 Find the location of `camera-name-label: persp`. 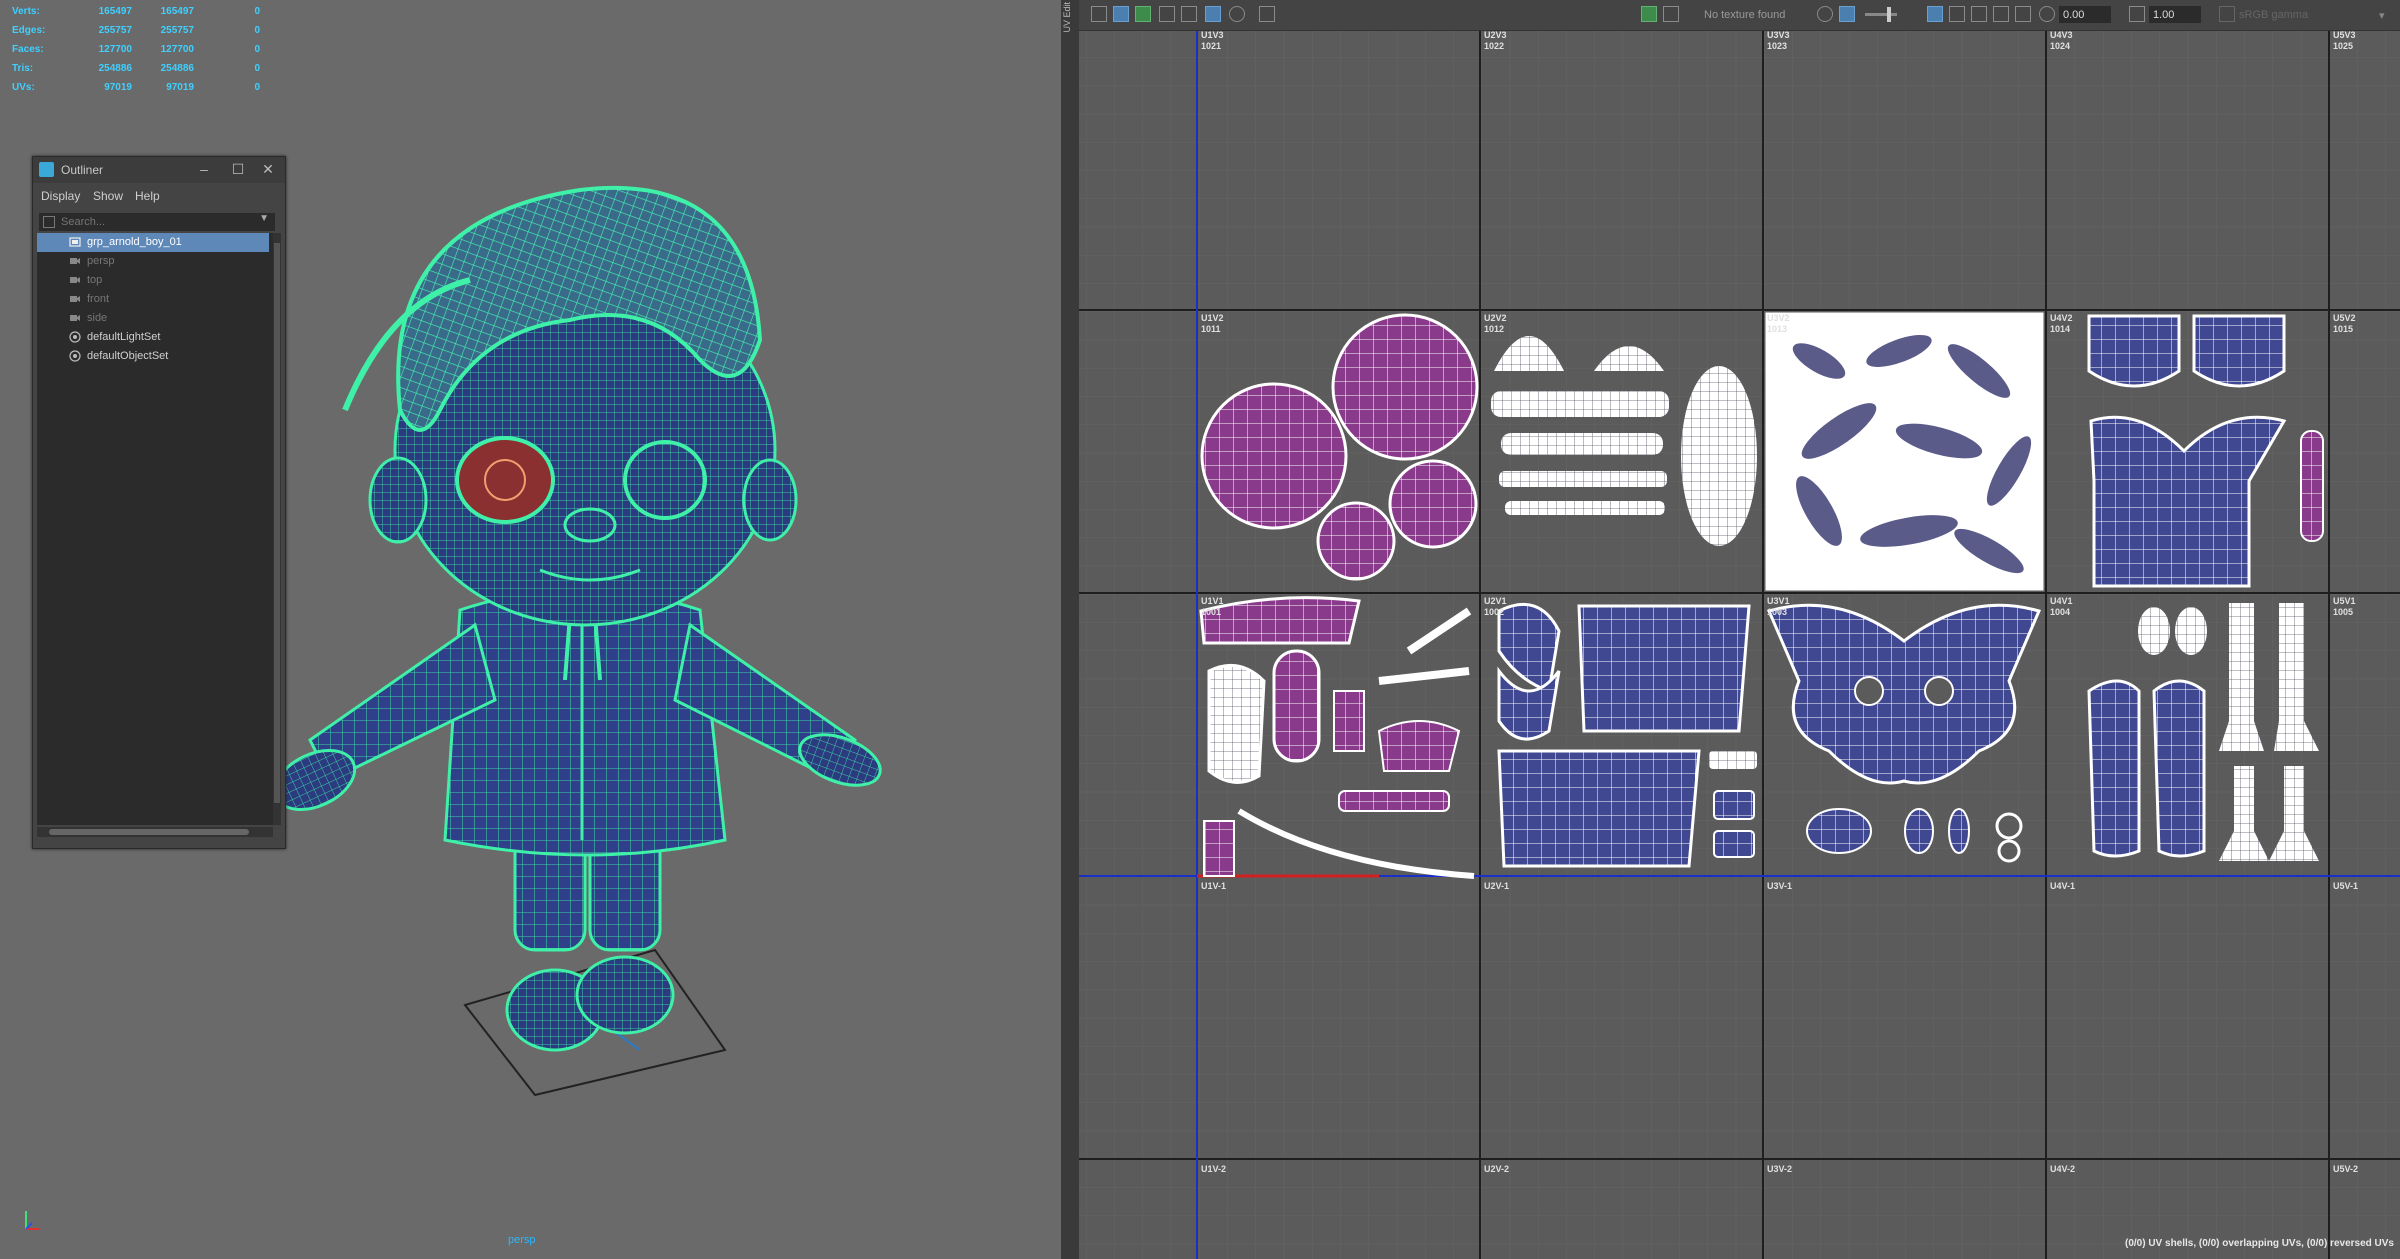

camera-name-label: persp is located at coordinates (522, 1240).